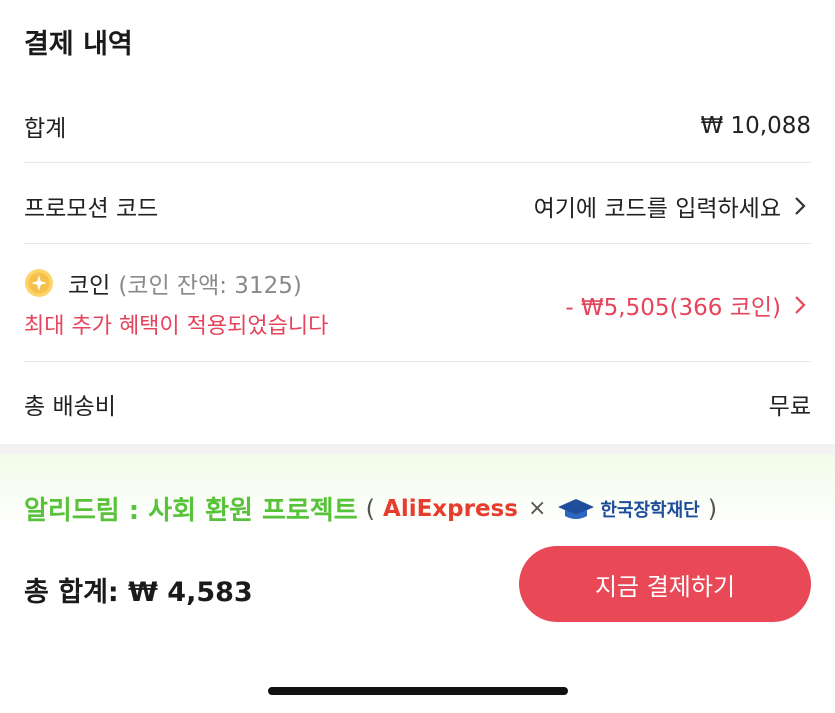  I want to click on shipping-label: 총 배송비, so click(70, 407).